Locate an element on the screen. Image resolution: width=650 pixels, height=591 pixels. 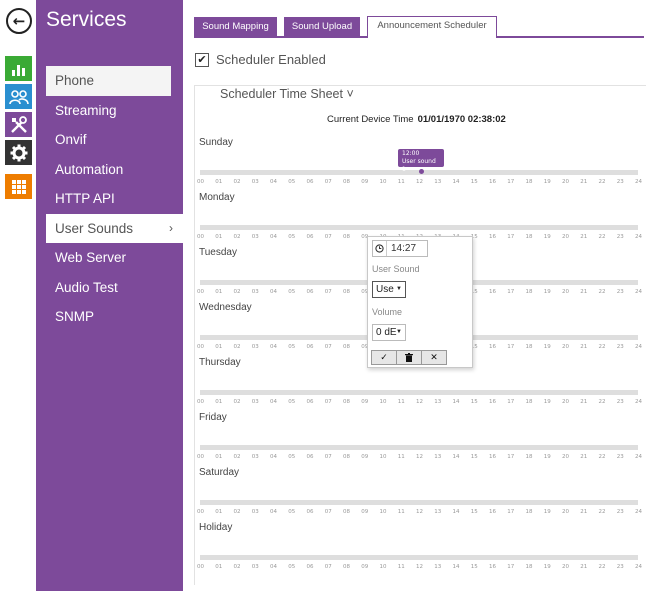
sidebar-item-label: Streaming is located at coordinates (86, 110).